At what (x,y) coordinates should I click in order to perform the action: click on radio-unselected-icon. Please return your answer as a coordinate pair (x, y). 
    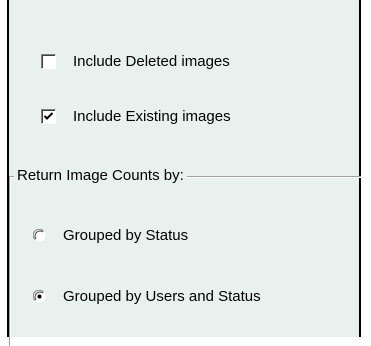
    Looking at the image, I should click on (39, 235).